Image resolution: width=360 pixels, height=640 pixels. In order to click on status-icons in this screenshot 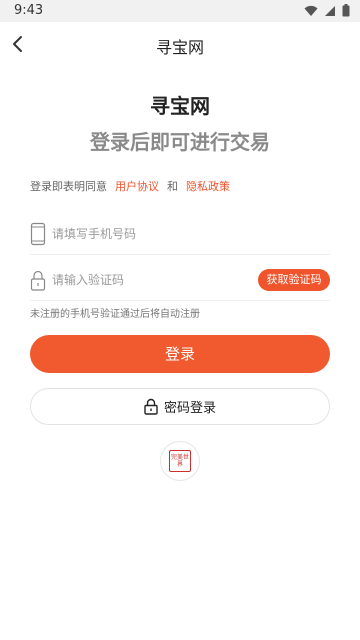, I will do `click(327, 10)`.